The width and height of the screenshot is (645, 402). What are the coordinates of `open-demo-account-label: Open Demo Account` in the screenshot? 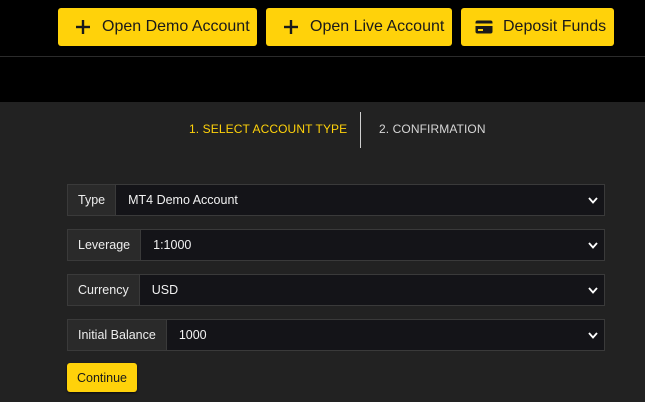 It's located at (176, 26).